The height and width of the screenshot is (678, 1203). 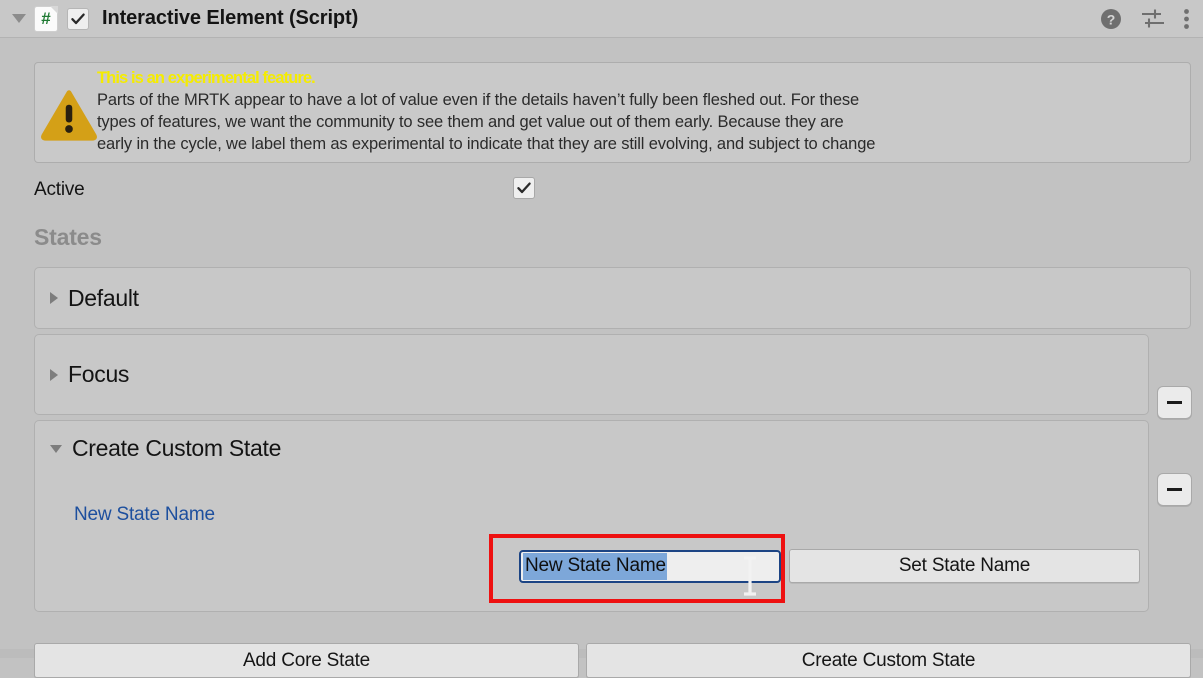 I want to click on warning-title: This is an experimental feature., so click(x=206, y=78).